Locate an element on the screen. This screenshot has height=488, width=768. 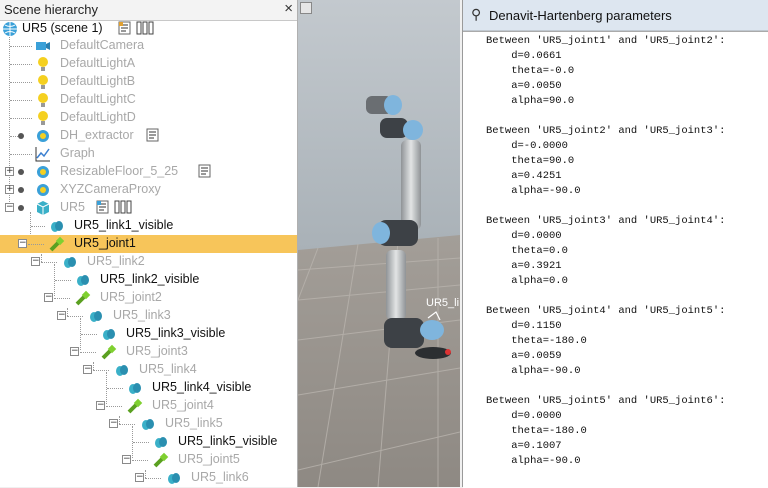
tree-item-ur5-joint3: − UR5_joint3 is located at coordinates (148, 352).